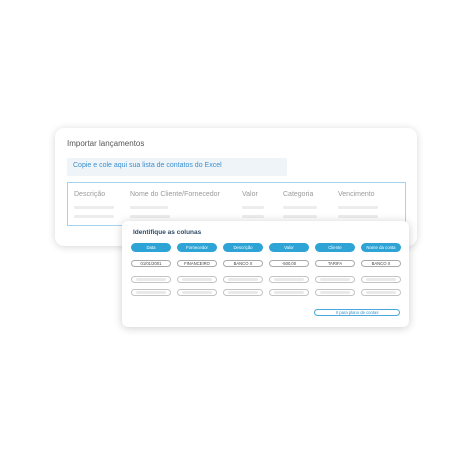 The height and width of the screenshot is (474, 474). What do you see at coordinates (289, 247) in the screenshot?
I see `column-select-valor: Valor` at bounding box center [289, 247].